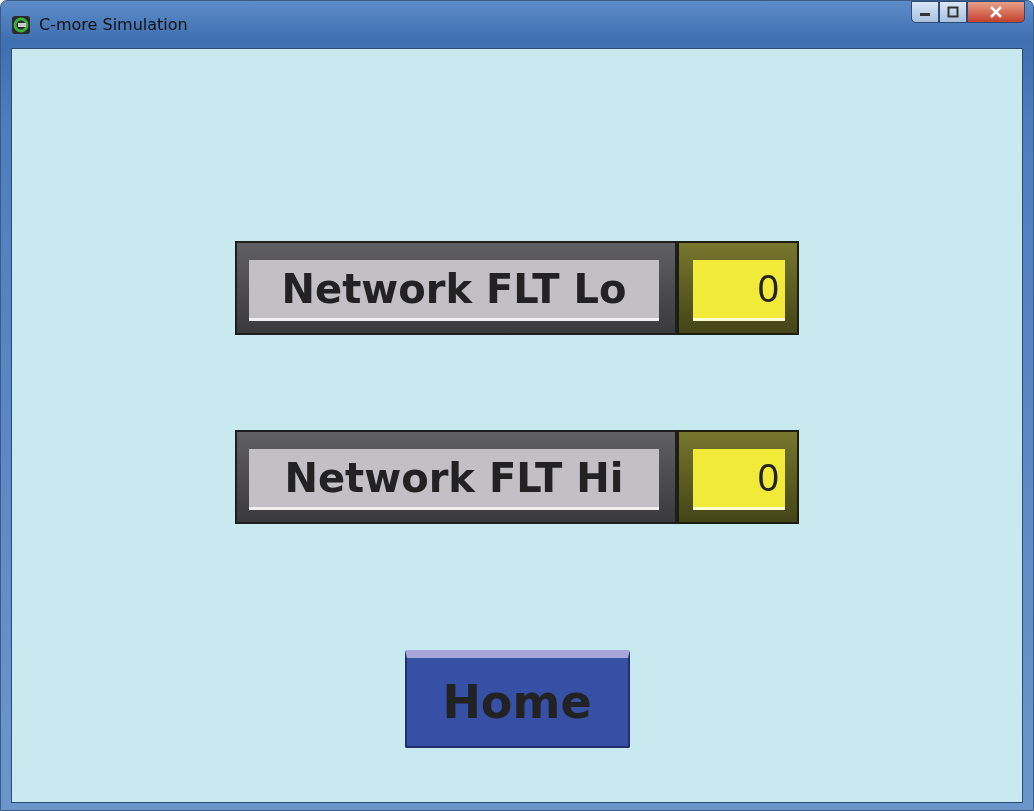 The width and height of the screenshot is (1034, 811). I want to click on maximize-button, so click(953, 12).